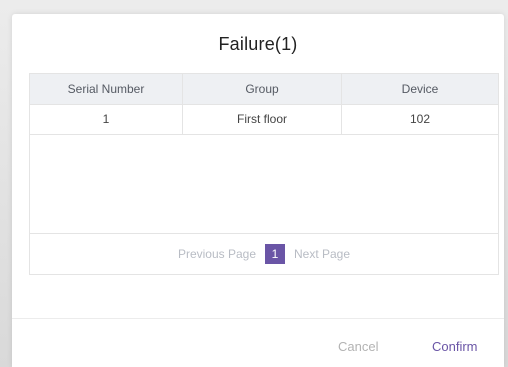 Image resolution: width=508 pixels, height=367 pixels. Describe the element at coordinates (106, 89) in the screenshot. I see `column-header-serial-number: Serial Number` at that location.